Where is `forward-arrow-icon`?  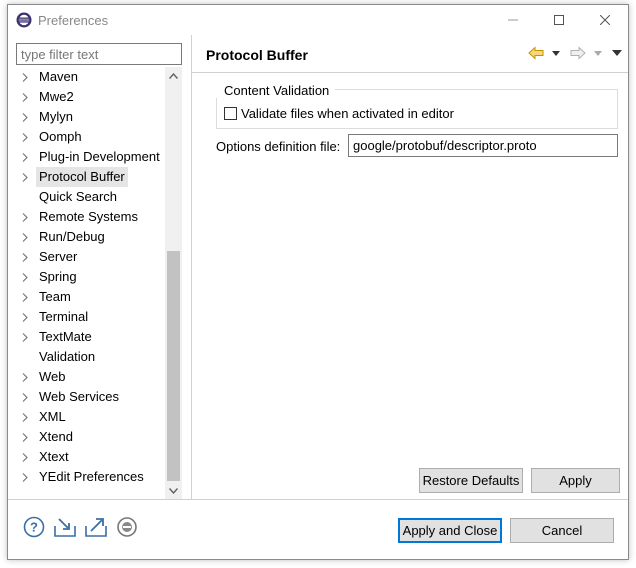
forward-arrow-icon is located at coordinates (578, 53).